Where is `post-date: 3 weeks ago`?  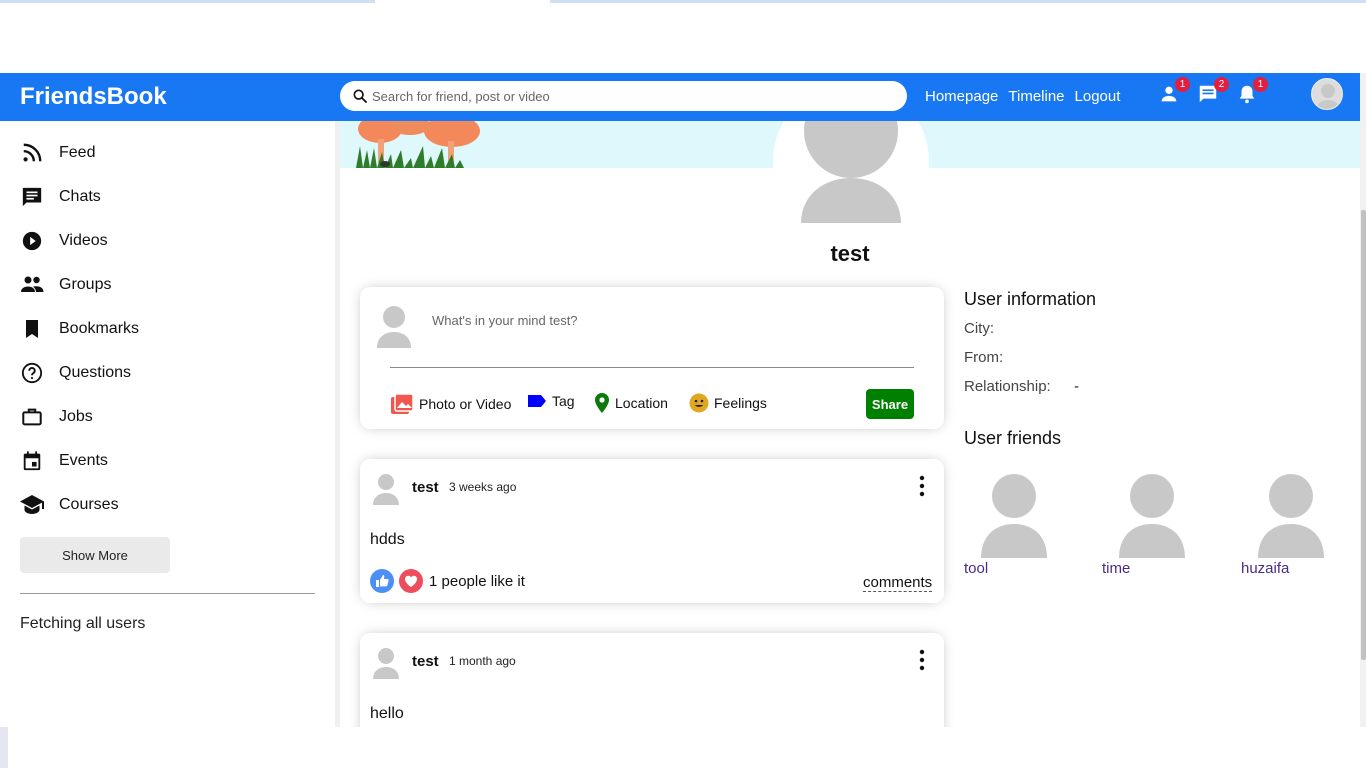 post-date: 3 weeks ago is located at coordinates (483, 487).